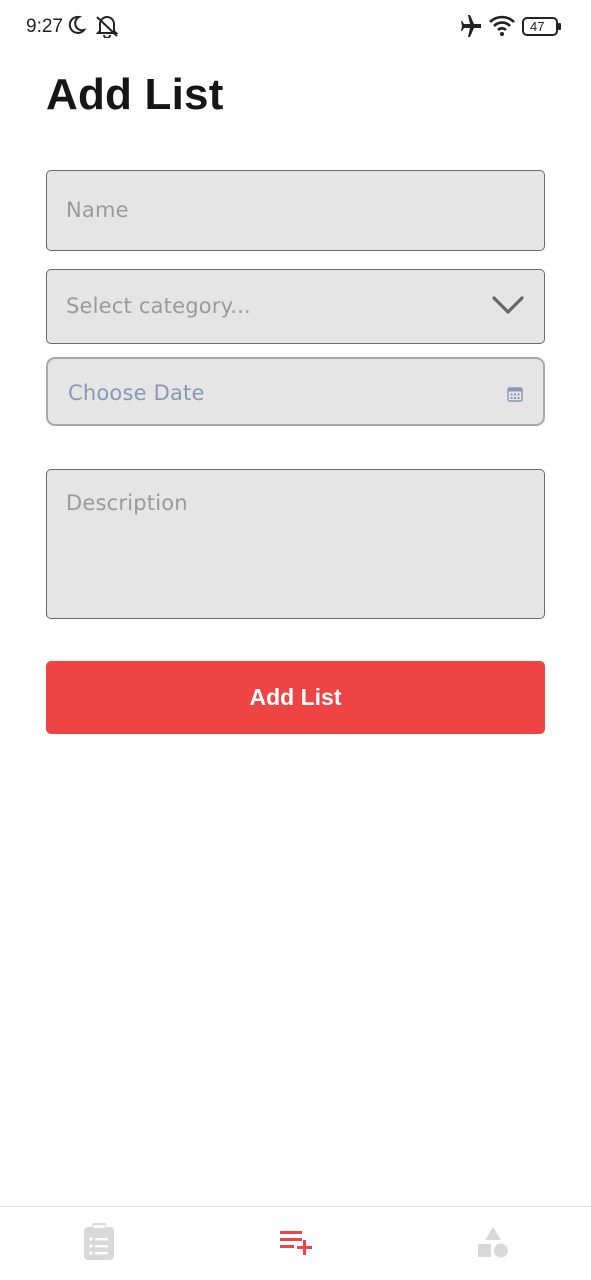 This screenshot has width=591, height=1280. What do you see at coordinates (295, 544) in the screenshot?
I see `description-textarea: Description` at bounding box center [295, 544].